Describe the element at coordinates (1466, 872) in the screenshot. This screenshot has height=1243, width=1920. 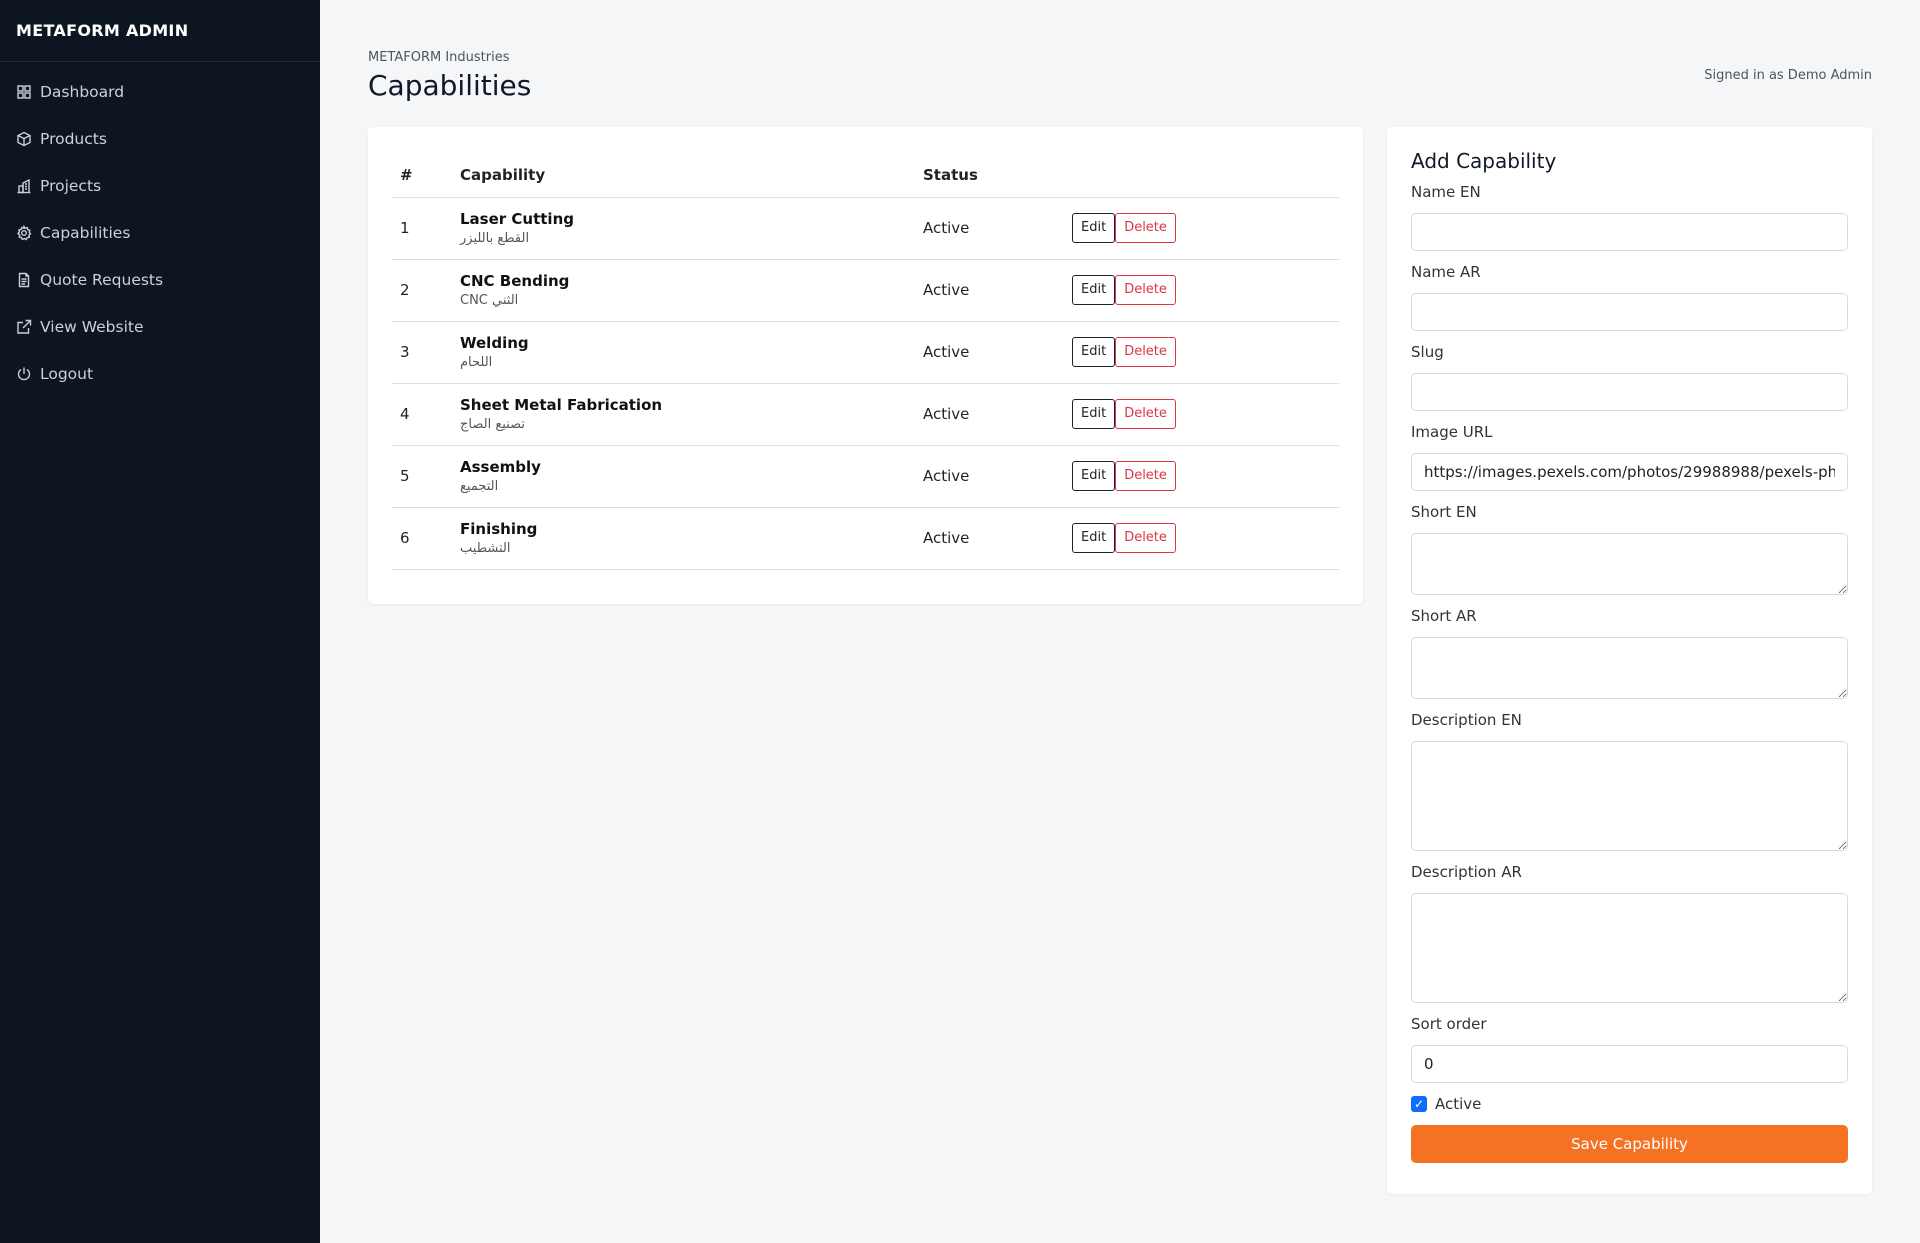
I see `description-ar-label: Description AR` at that location.